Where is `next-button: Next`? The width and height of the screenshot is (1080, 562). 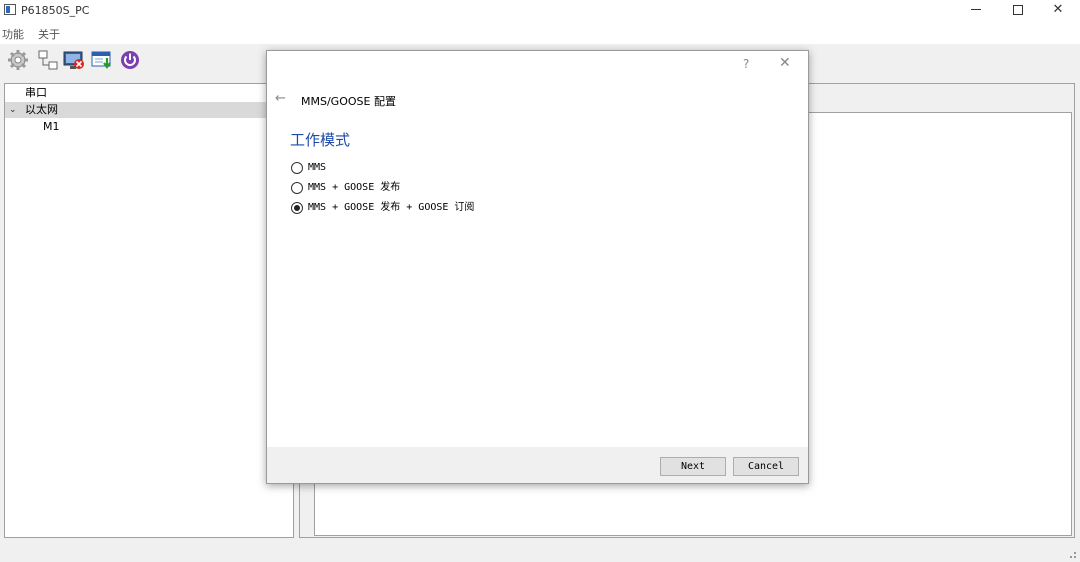 next-button: Next is located at coordinates (693, 466).